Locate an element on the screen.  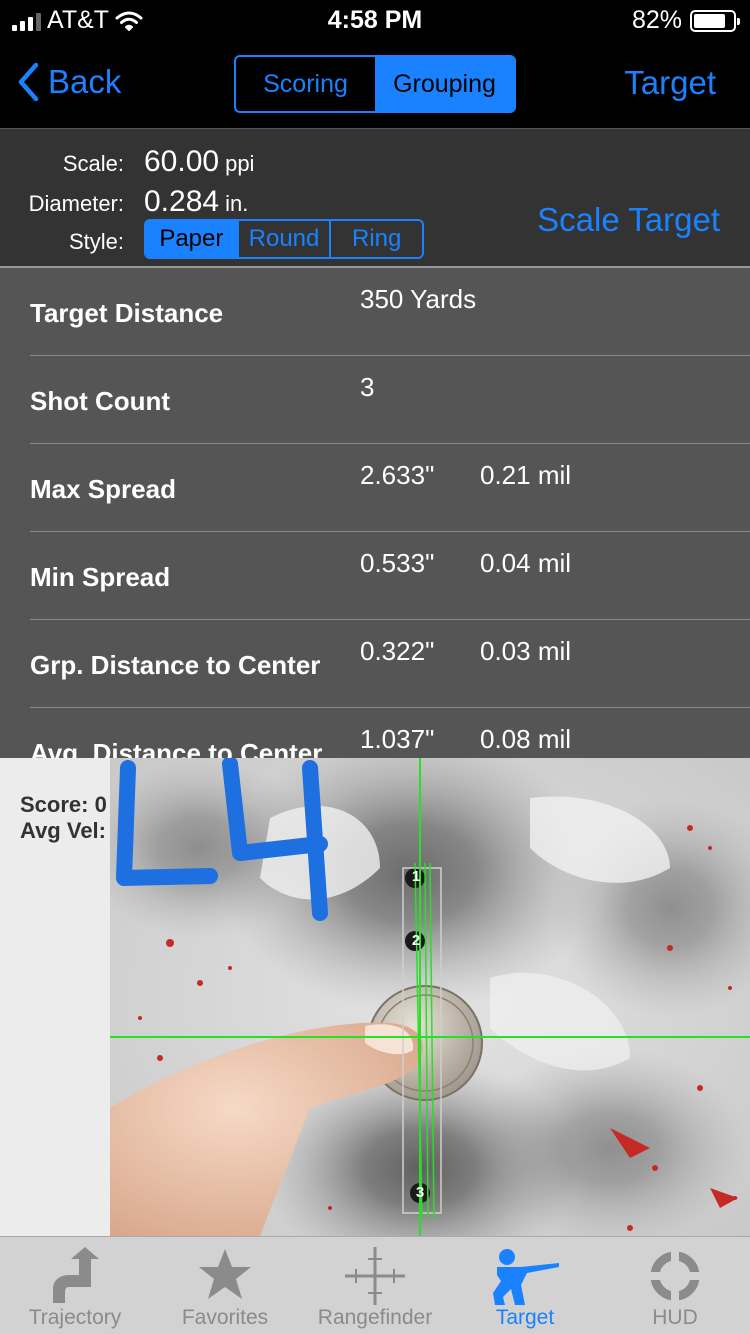
tab-label: Target is located at coordinates (525, 1317).